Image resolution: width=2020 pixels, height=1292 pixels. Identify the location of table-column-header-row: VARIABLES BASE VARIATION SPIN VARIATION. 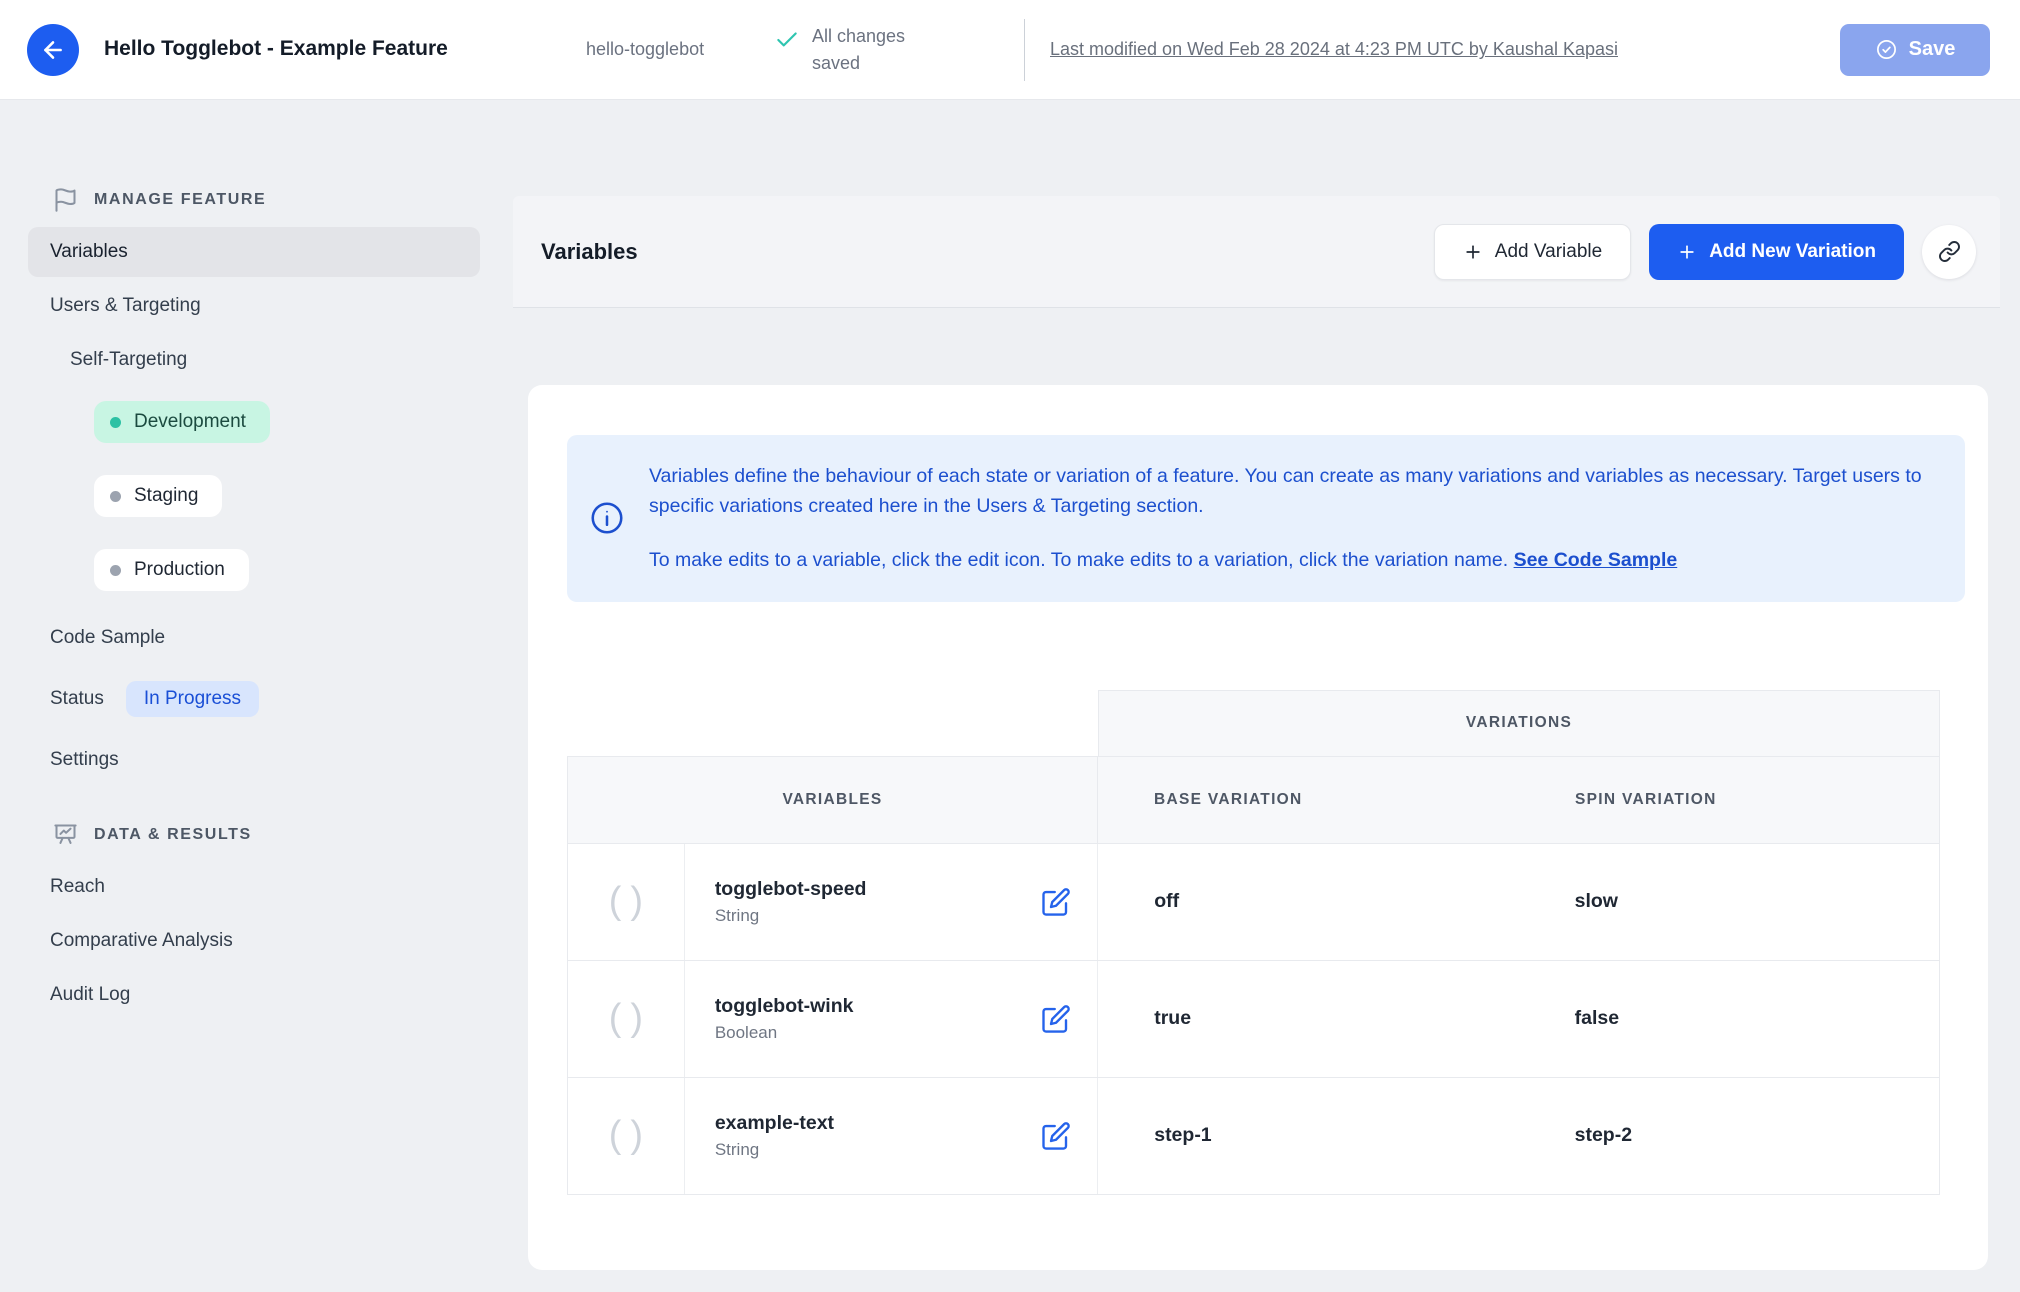
(1253, 799).